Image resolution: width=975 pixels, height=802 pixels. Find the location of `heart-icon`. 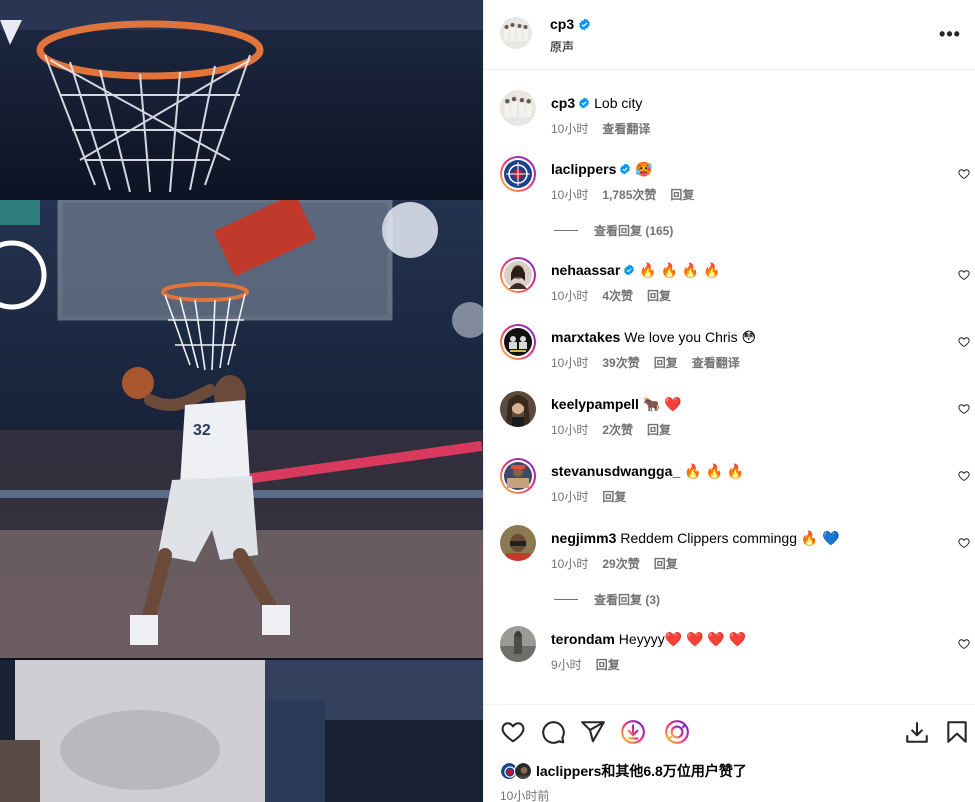

heart-icon is located at coordinates (513, 732).